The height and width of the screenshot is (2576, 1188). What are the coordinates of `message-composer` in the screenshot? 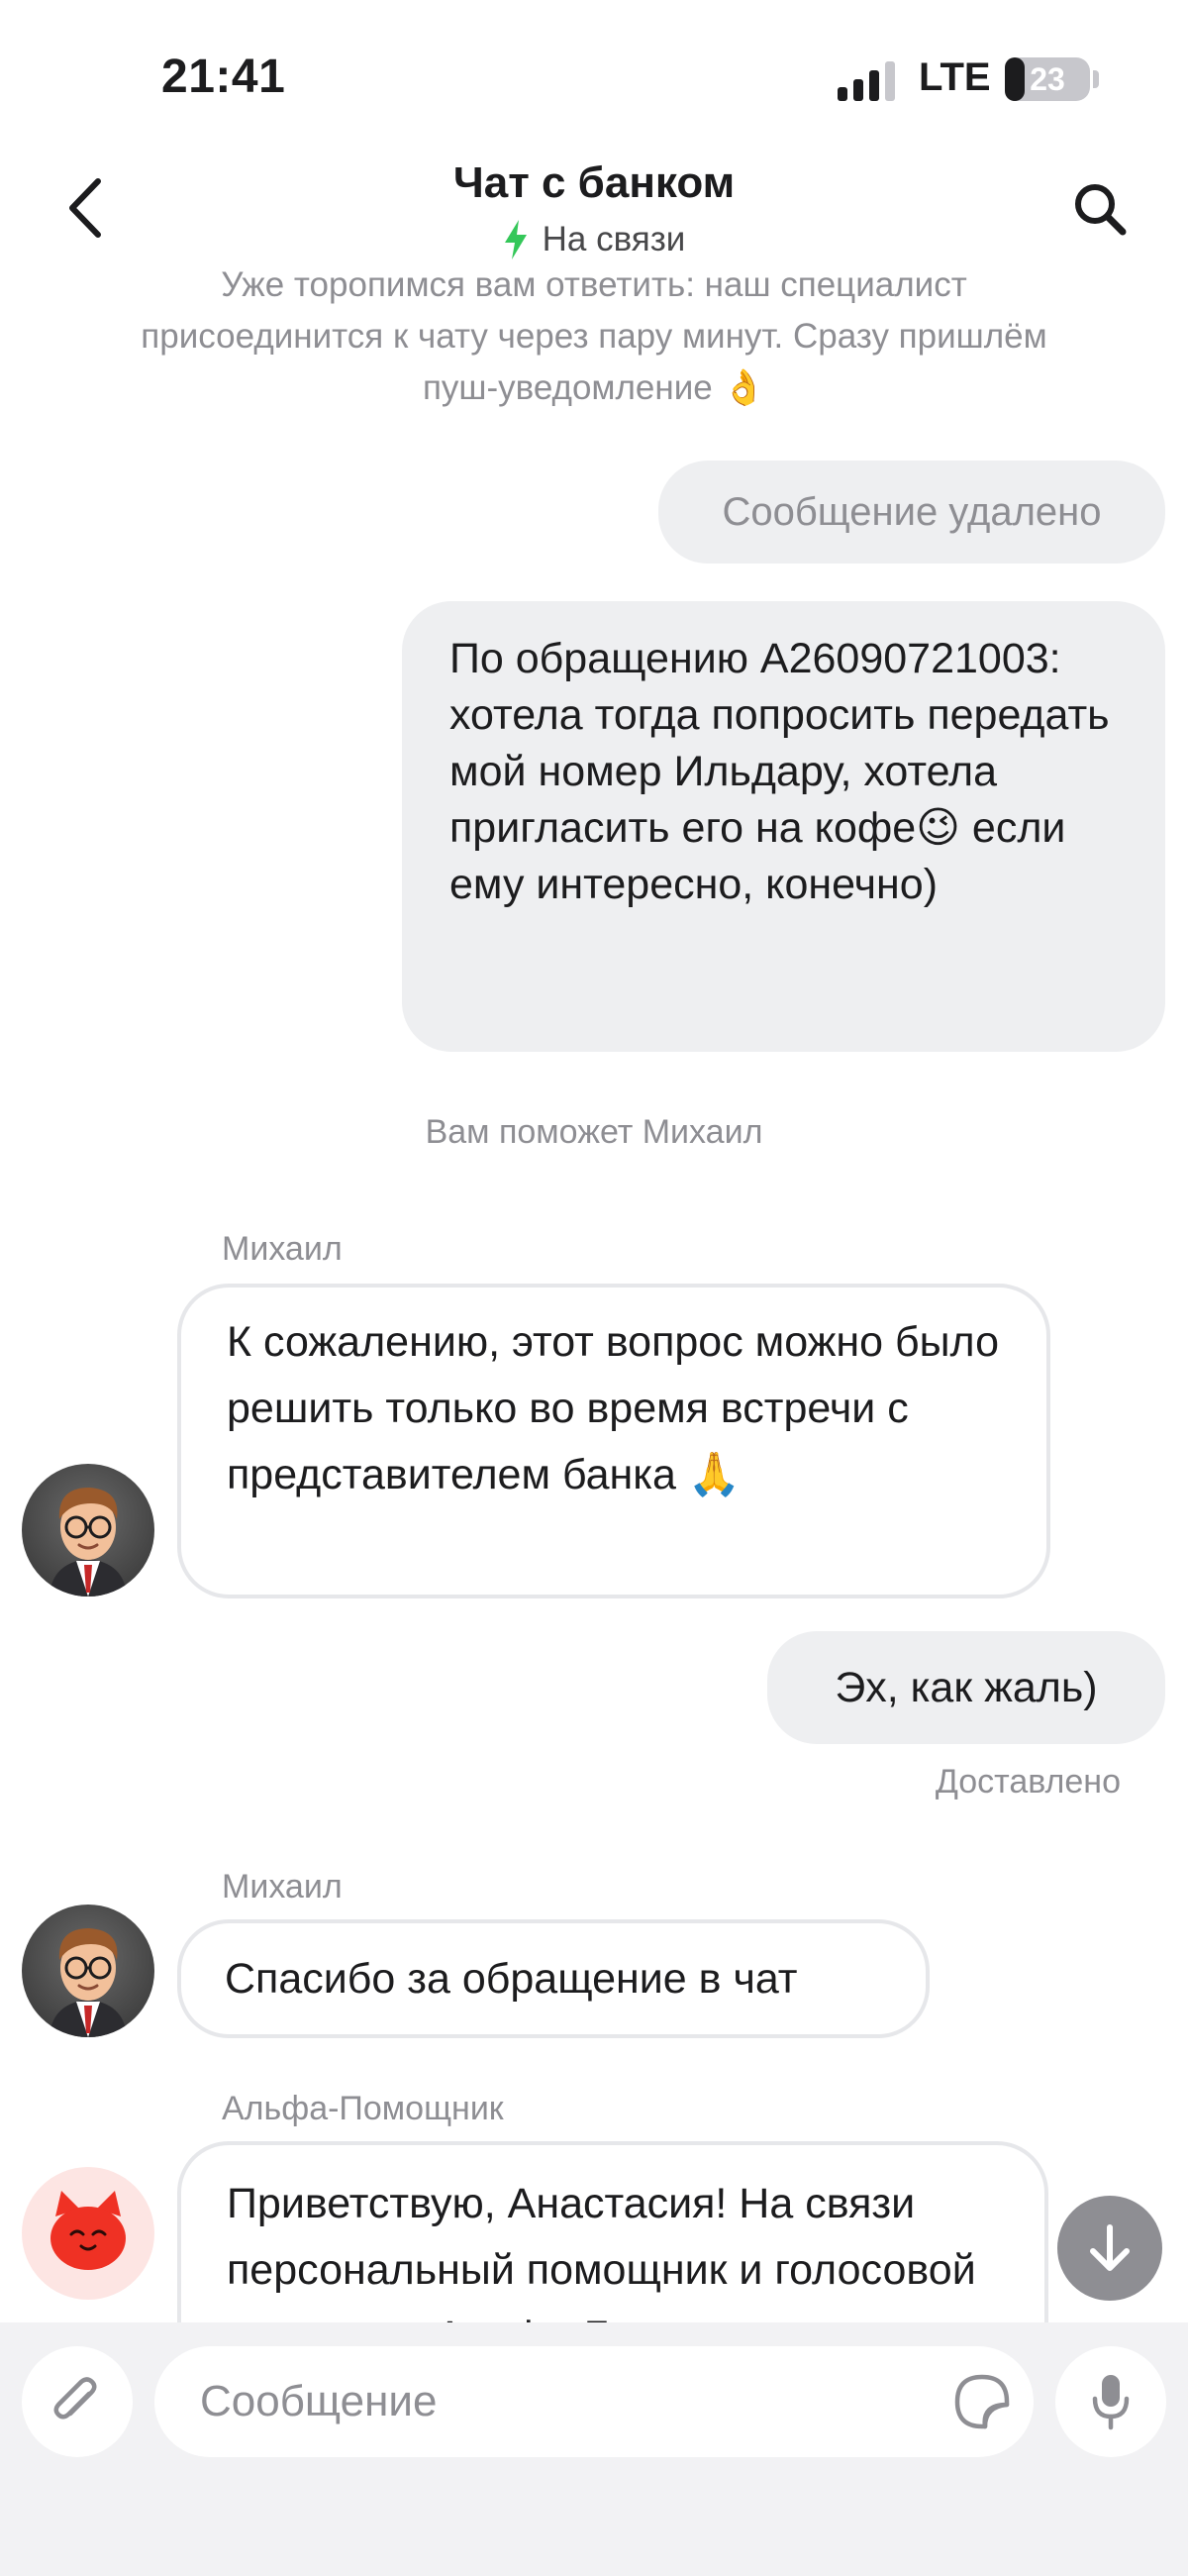 It's located at (594, 2449).